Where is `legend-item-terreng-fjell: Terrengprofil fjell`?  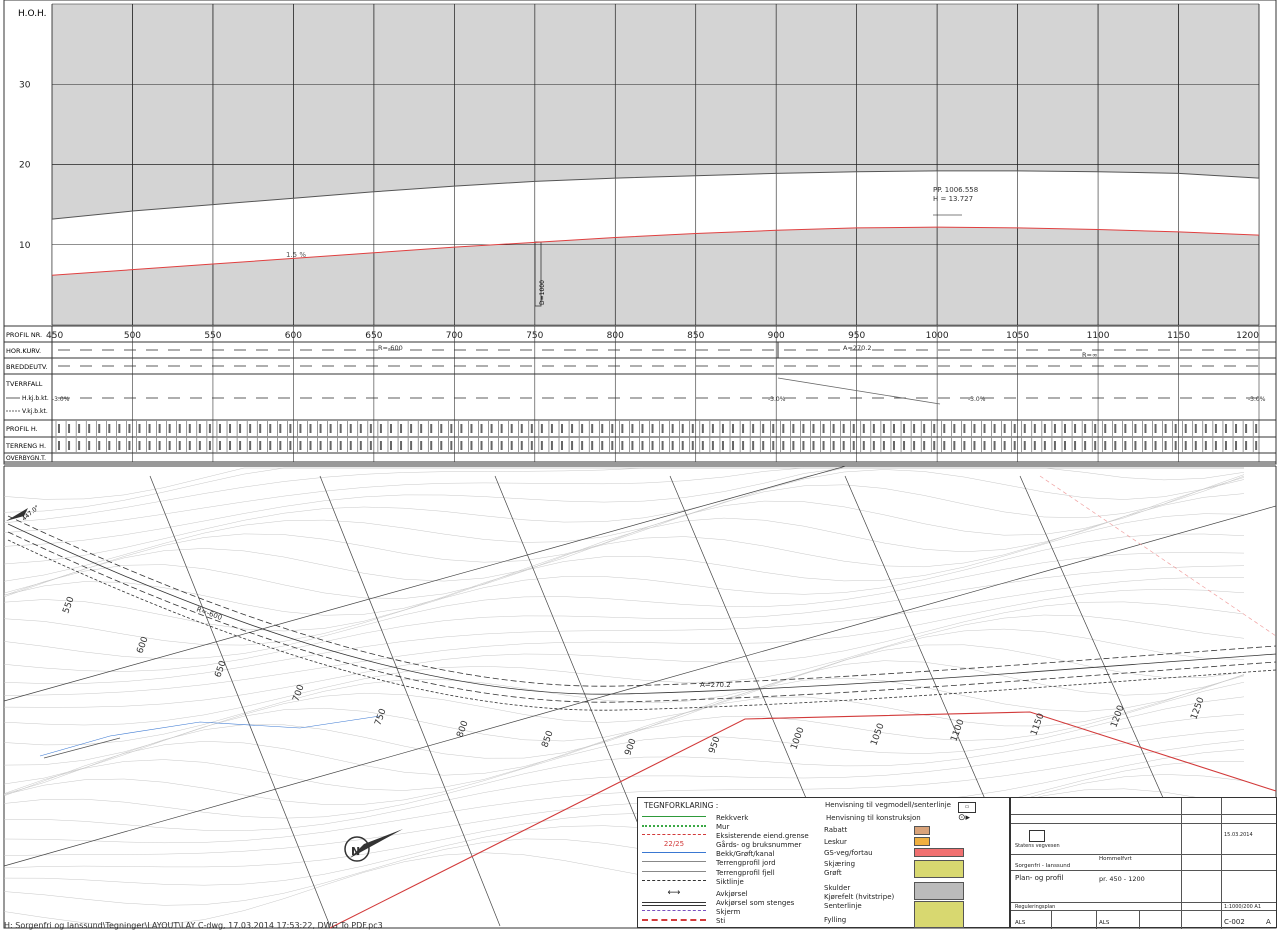 legend-item-terreng-fjell: Terrengprofil fjell is located at coordinates (708, 872).